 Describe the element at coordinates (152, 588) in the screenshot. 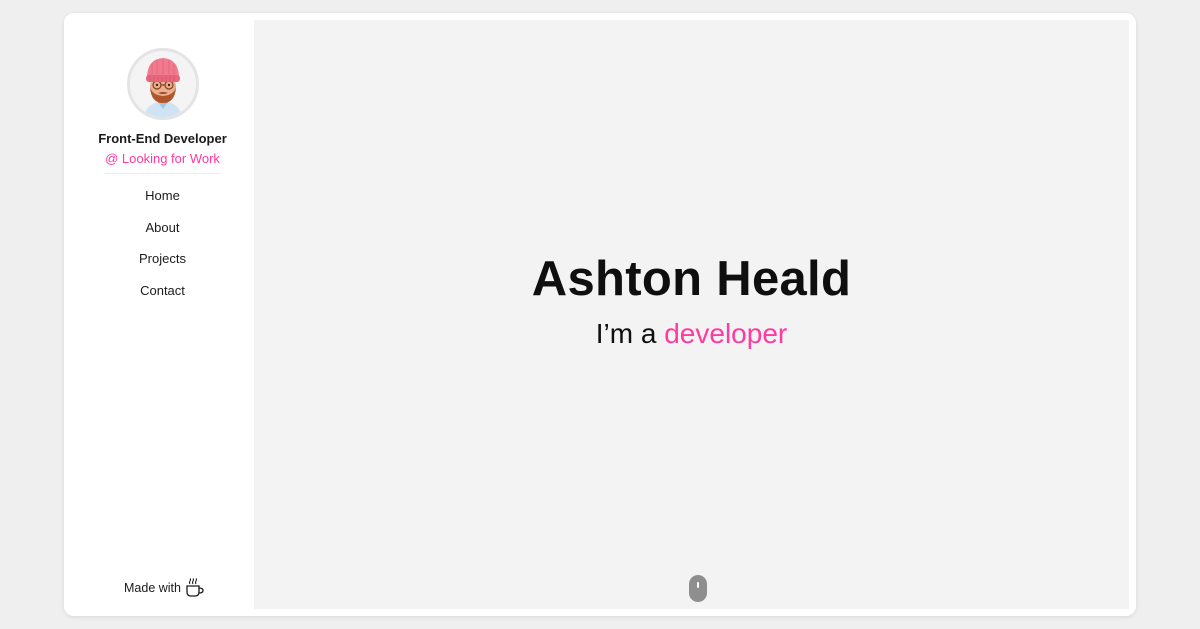

I see `footer-label: Made with` at that location.